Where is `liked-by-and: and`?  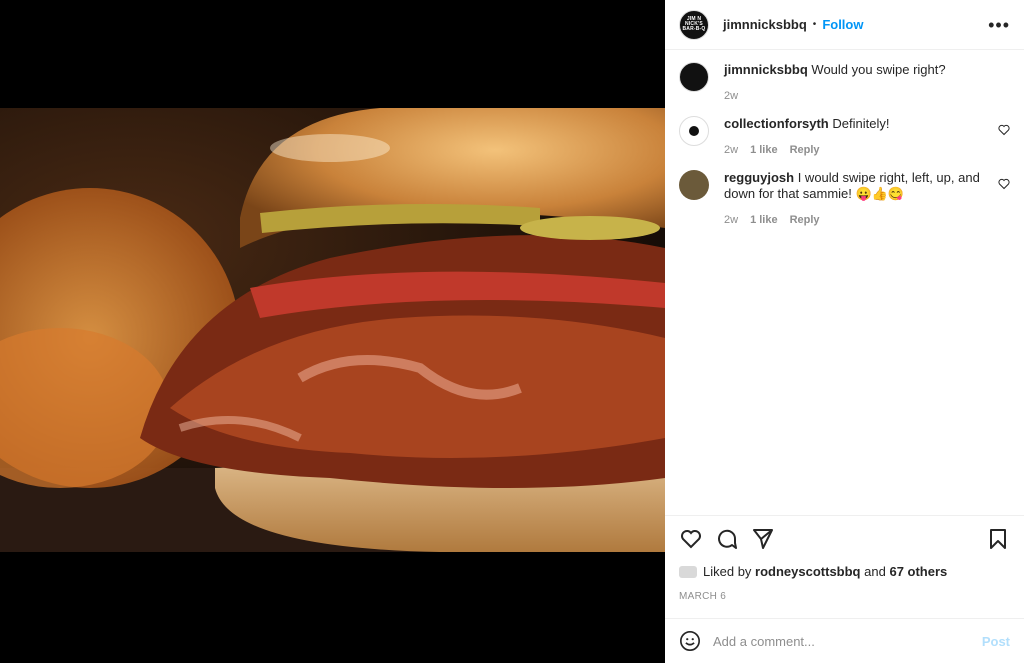
liked-by-and: and is located at coordinates (875, 571).